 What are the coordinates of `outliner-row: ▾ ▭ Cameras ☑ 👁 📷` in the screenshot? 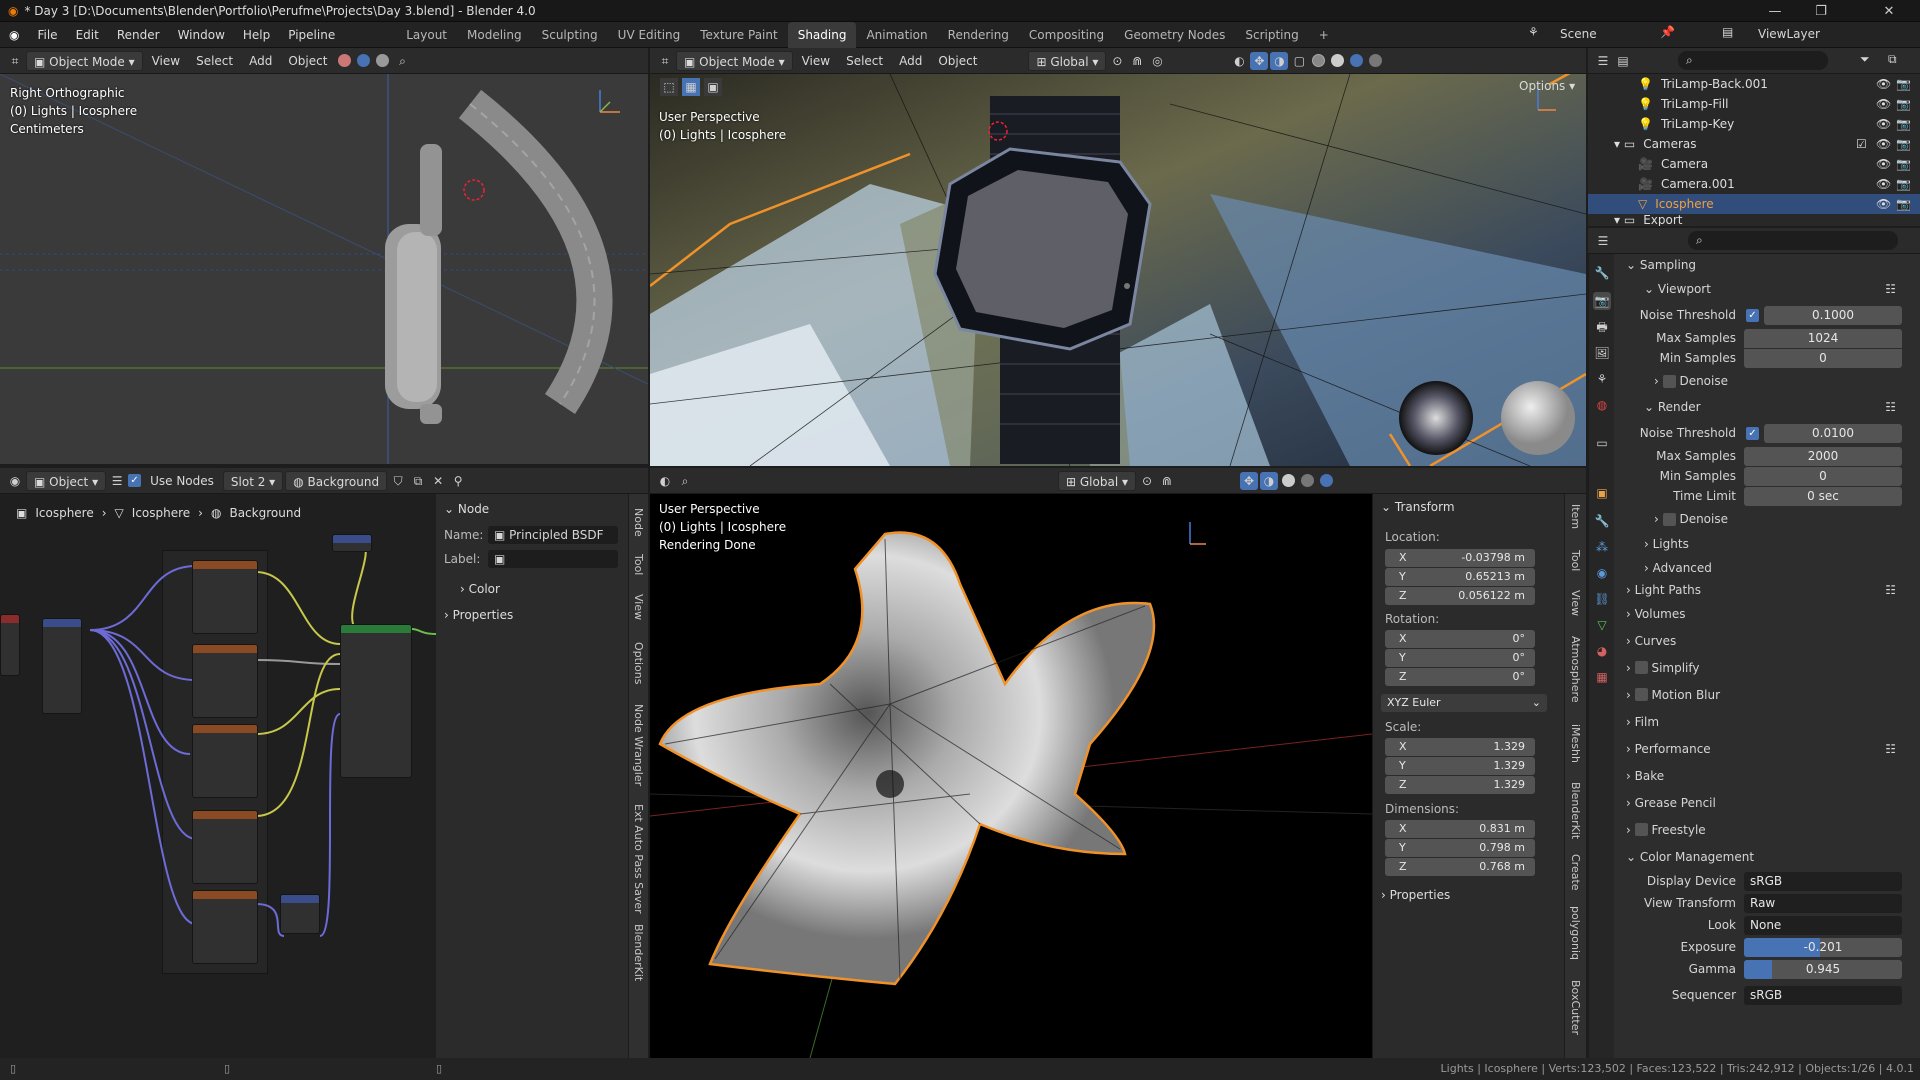 It's located at (1754, 144).